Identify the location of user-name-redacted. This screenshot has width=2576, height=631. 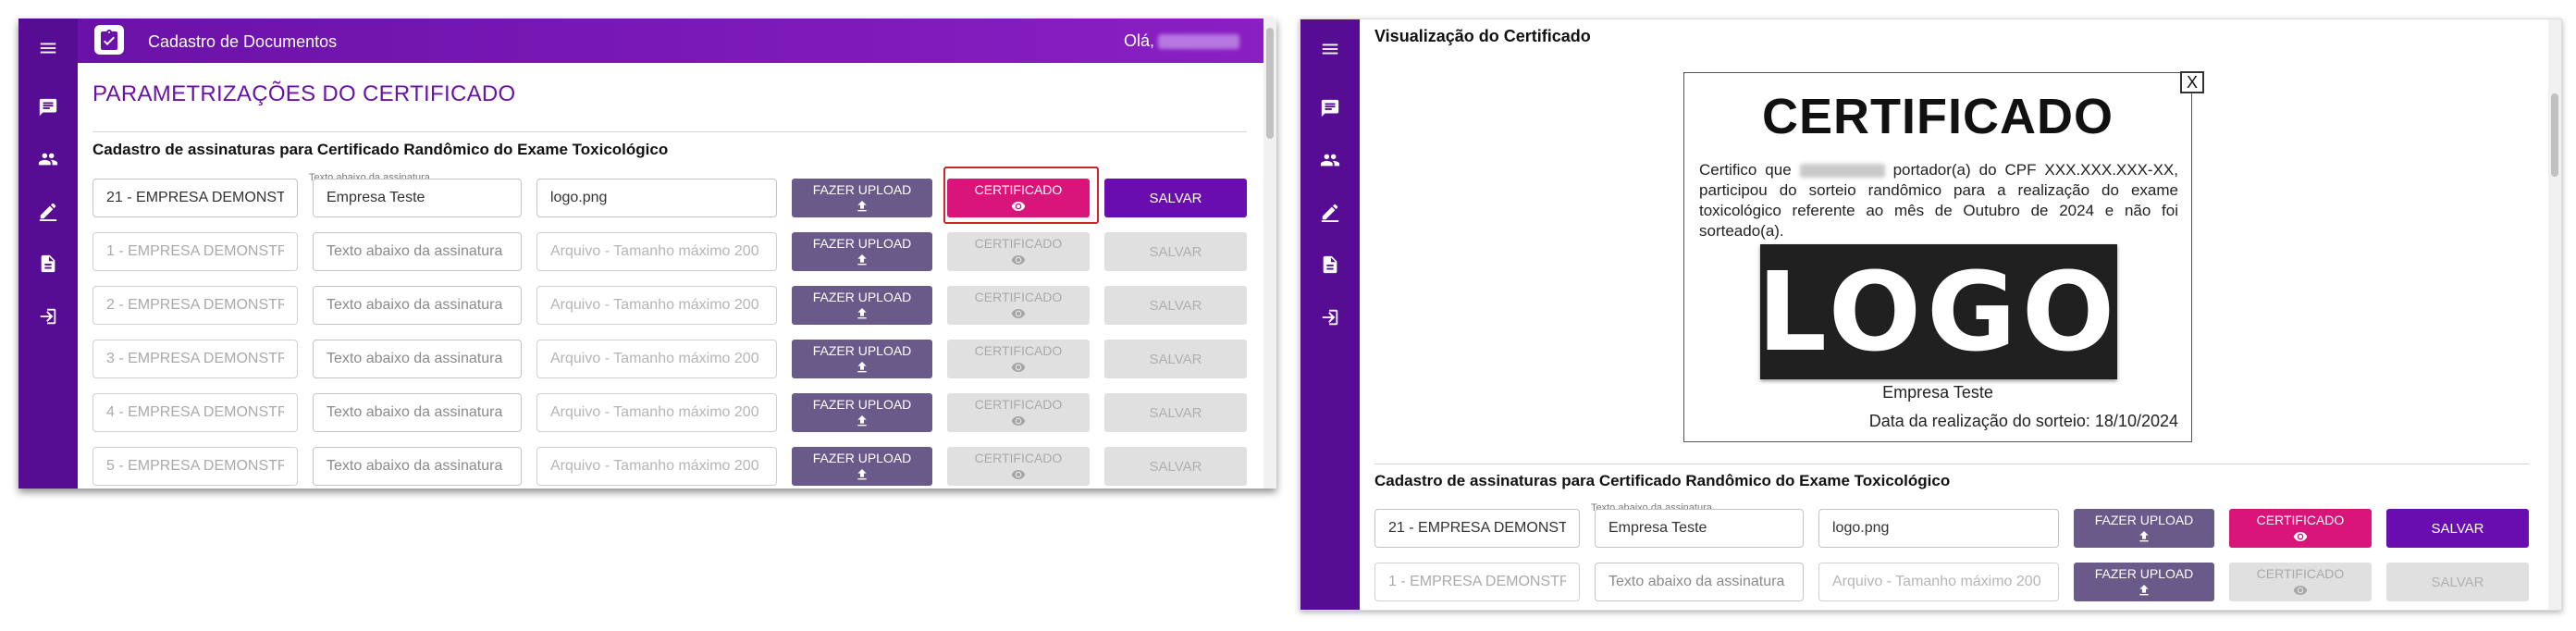
(1198, 42).